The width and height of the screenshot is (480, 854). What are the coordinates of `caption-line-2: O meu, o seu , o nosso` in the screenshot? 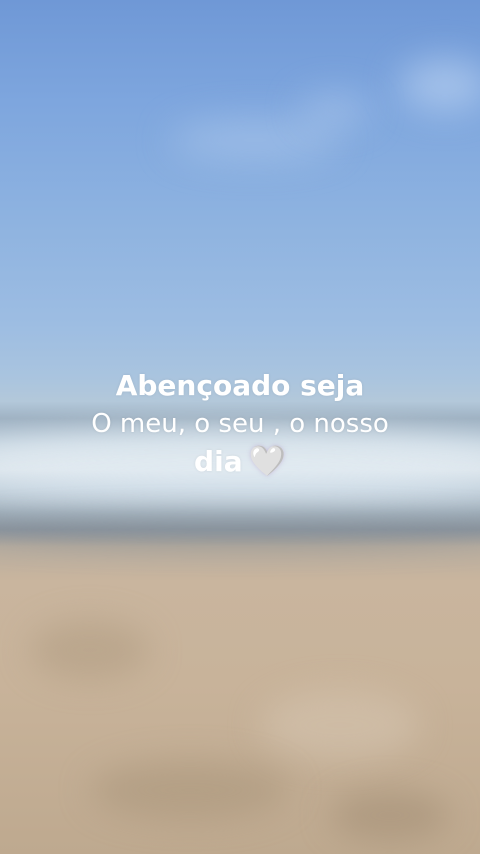 It's located at (240, 424).